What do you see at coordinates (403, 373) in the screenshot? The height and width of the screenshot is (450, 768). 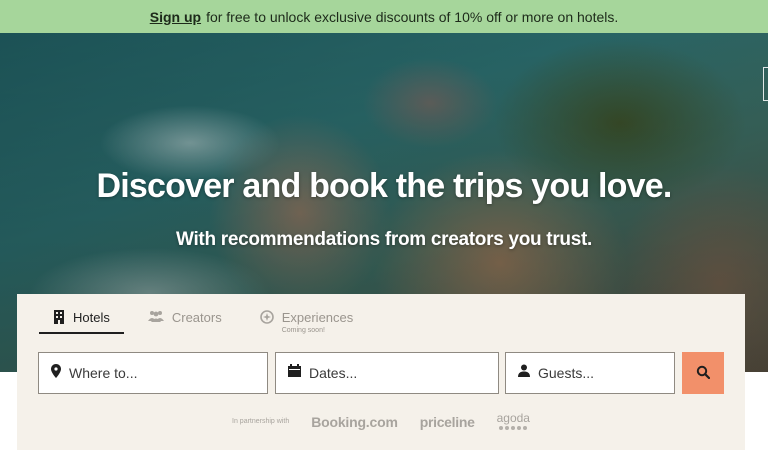 I see `dates-input` at bounding box center [403, 373].